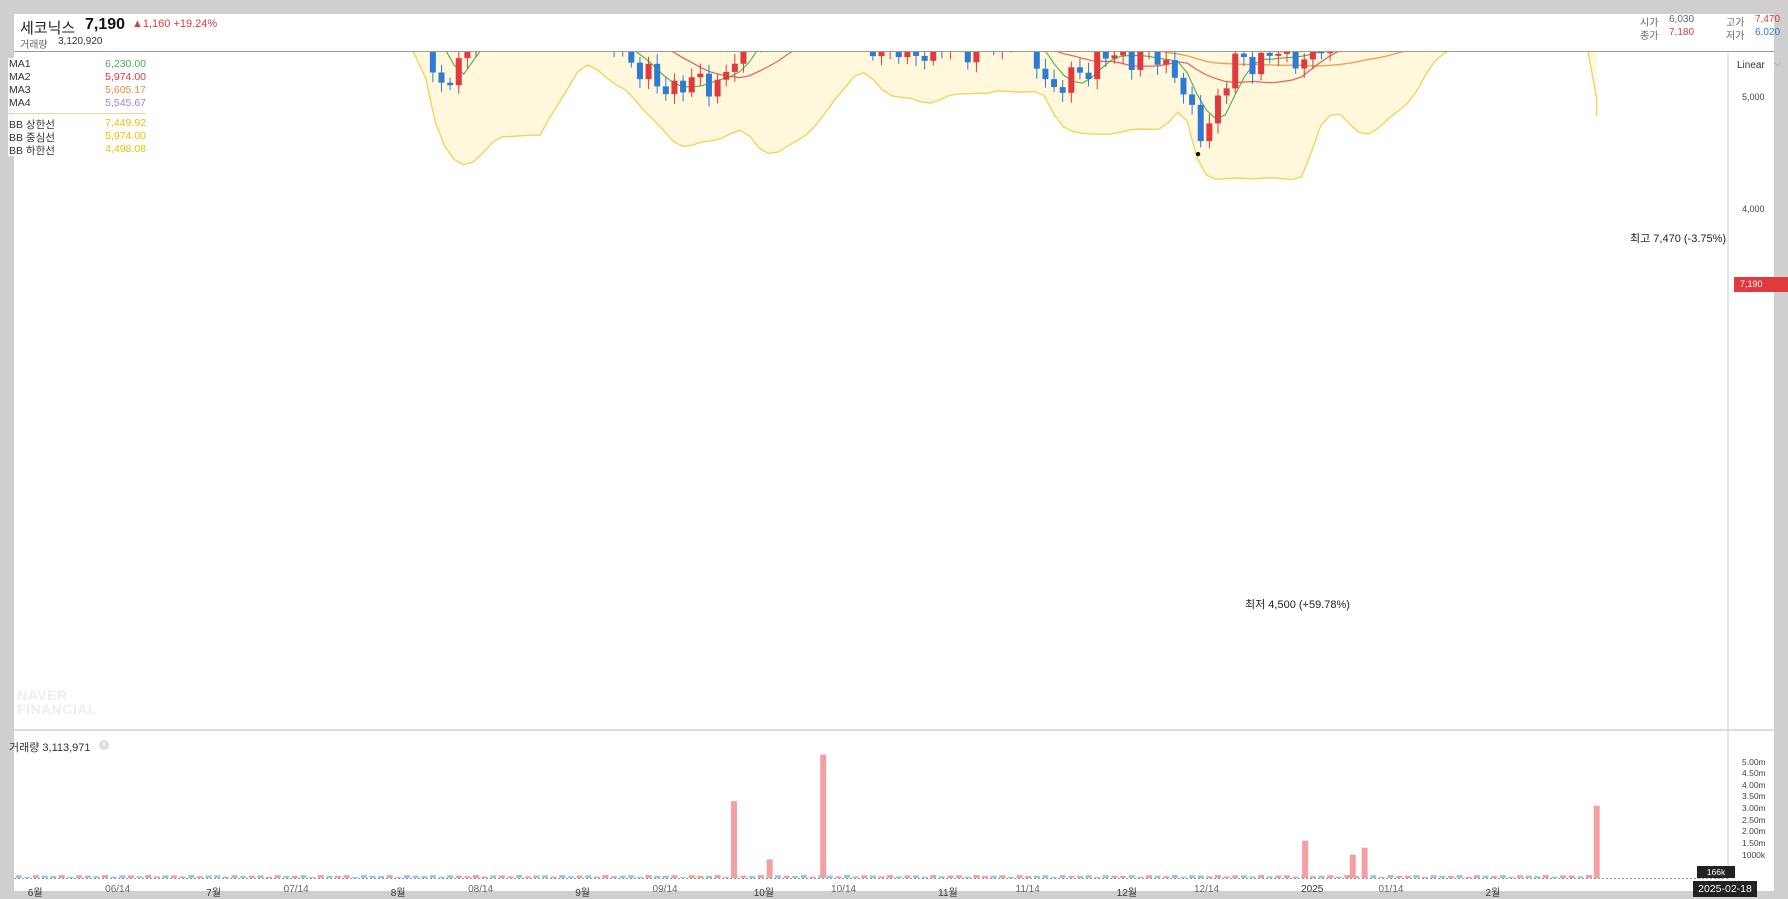  I want to click on legend-bb-row: BB 중심선 5,974.00, so click(77, 137).